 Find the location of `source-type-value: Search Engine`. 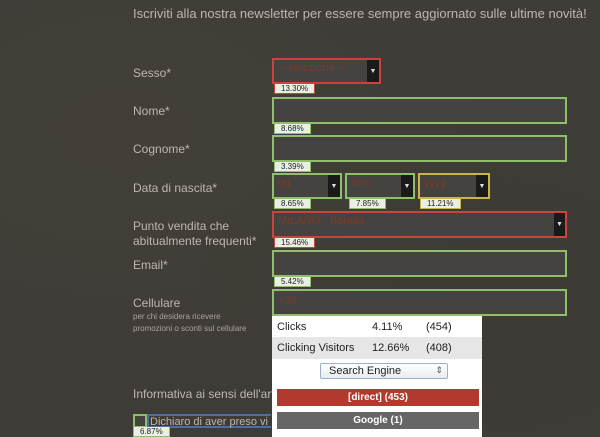

source-type-value: Search Engine is located at coordinates (365, 371).